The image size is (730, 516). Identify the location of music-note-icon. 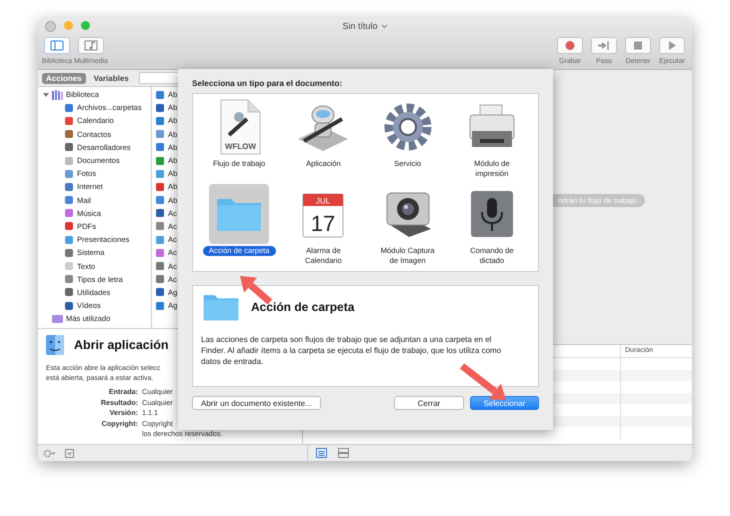
(91, 45).